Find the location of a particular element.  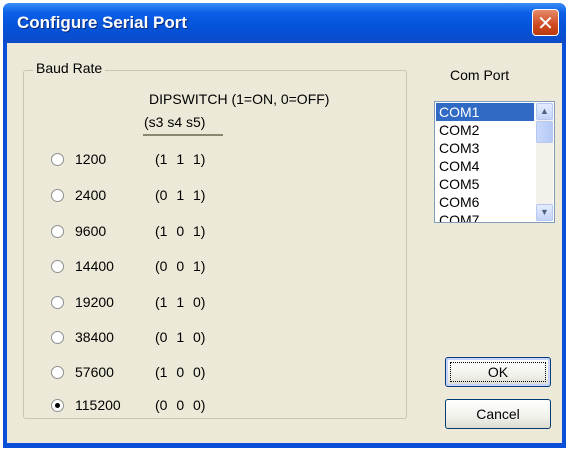

list-item-com6: COM6 is located at coordinates (485, 202).